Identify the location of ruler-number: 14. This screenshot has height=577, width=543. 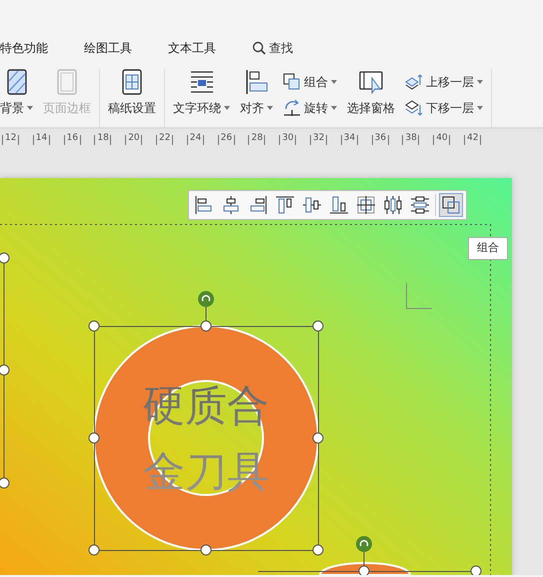
(42, 138).